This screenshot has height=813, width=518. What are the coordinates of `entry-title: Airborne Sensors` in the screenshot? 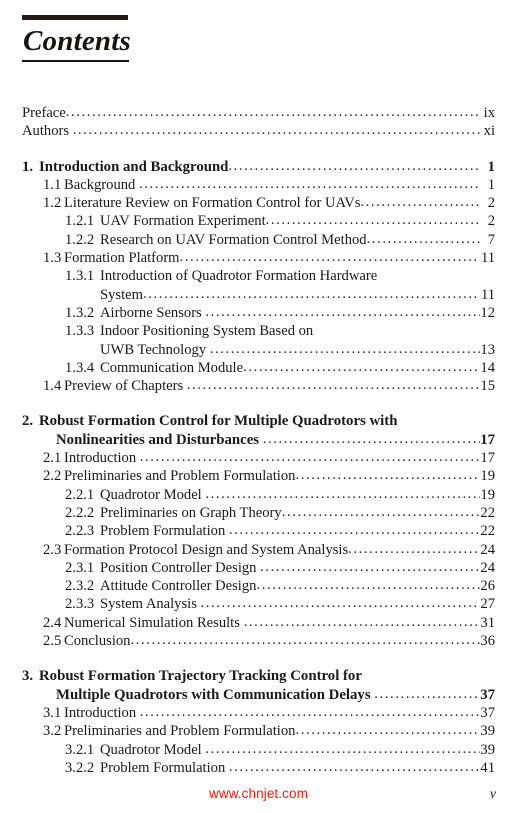 It's located at (153, 312).